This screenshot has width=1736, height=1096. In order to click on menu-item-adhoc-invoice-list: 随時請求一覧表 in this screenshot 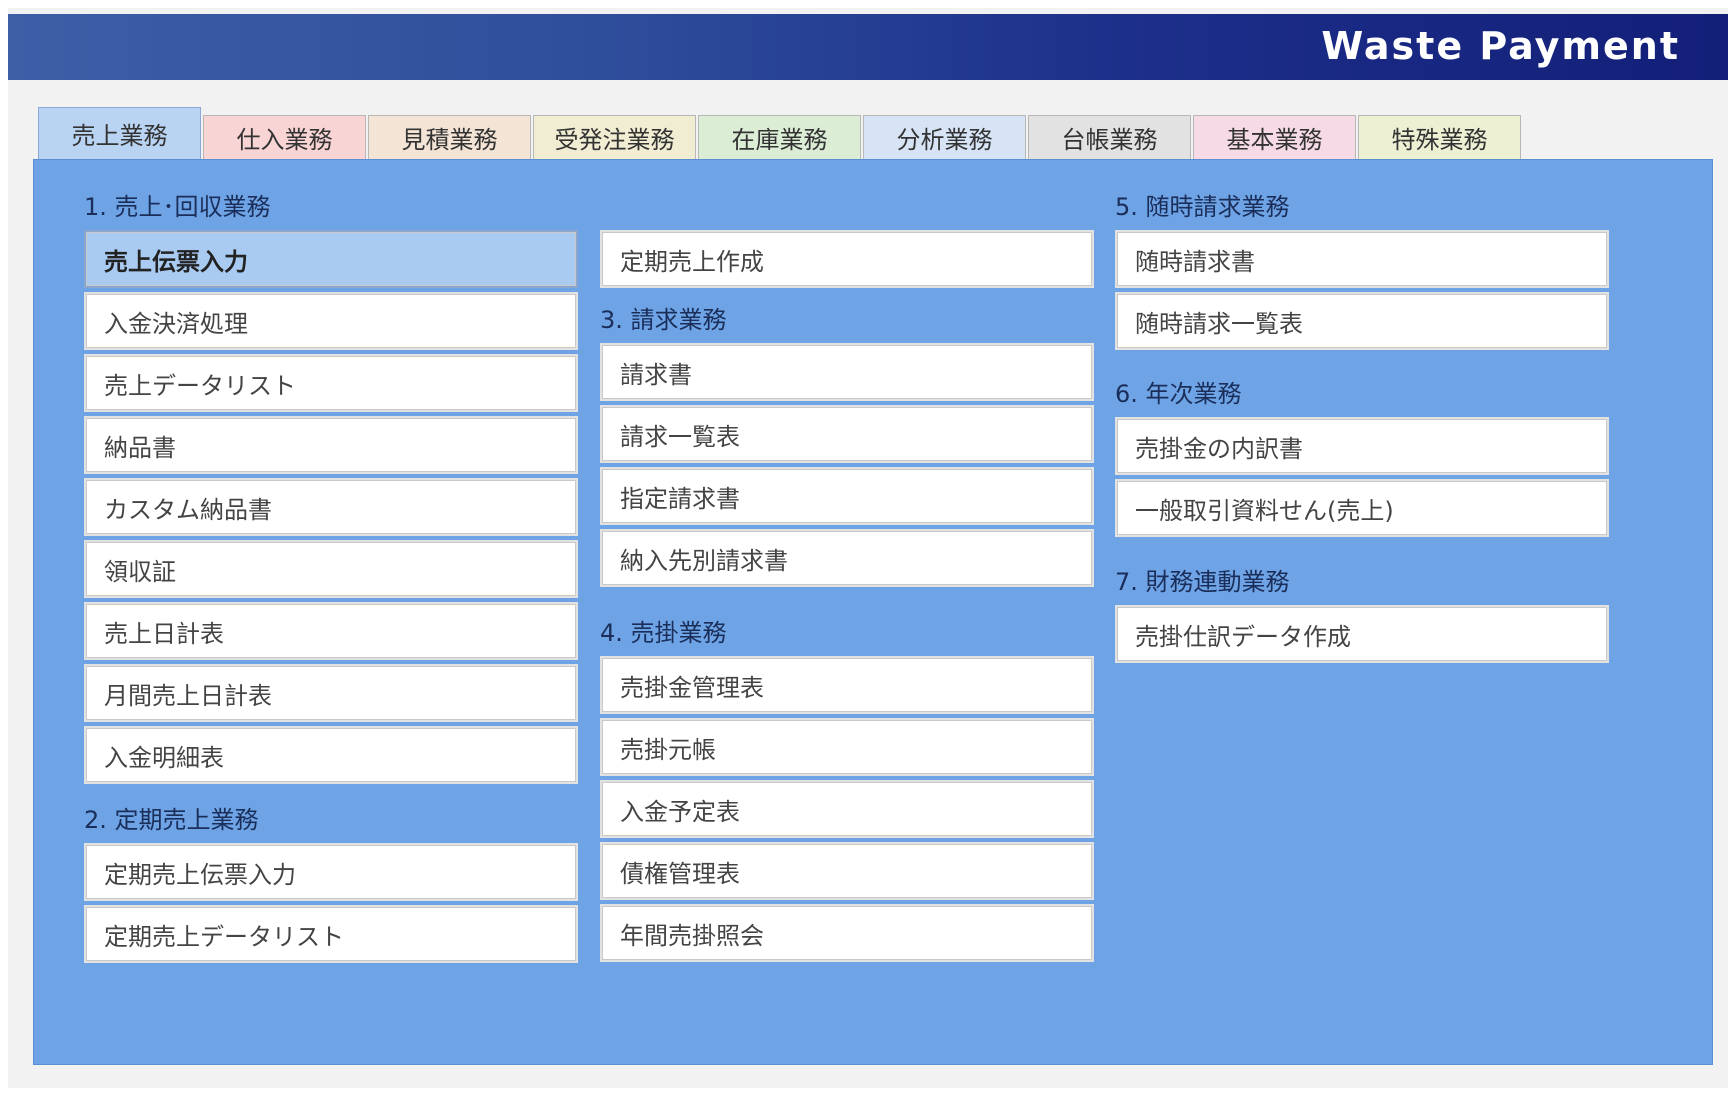, I will do `click(1362, 321)`.